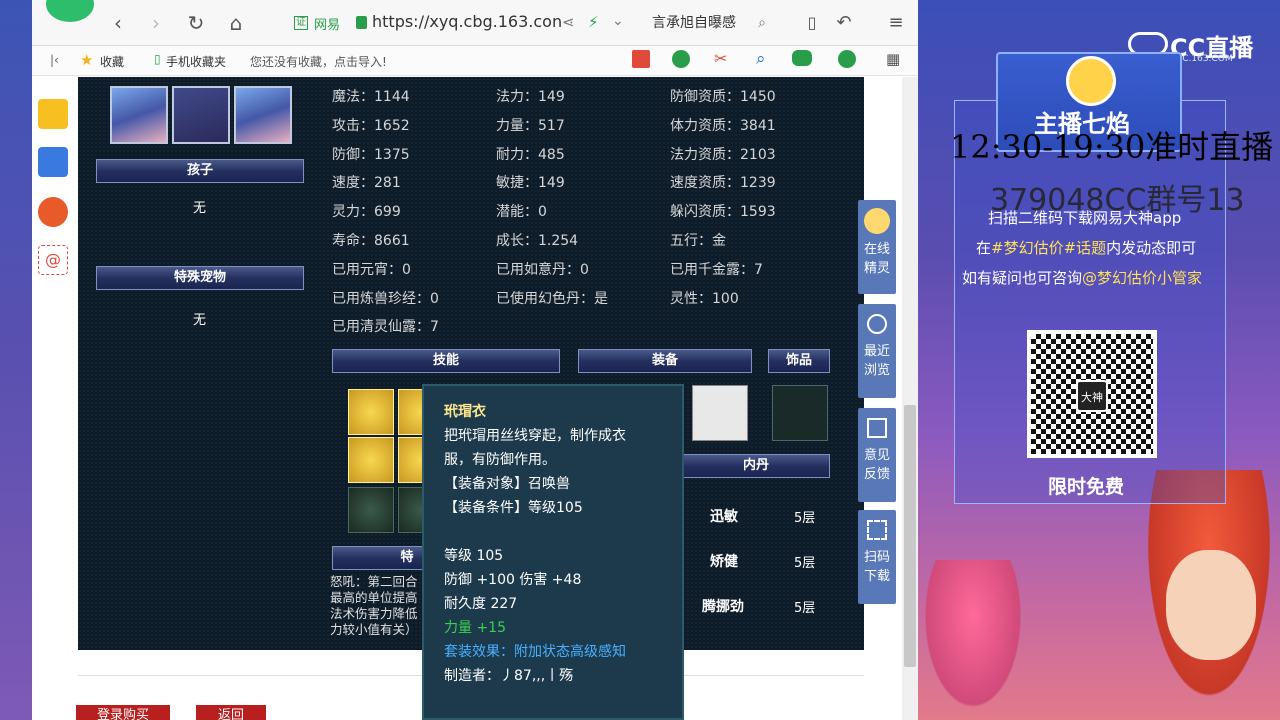 Image resolution: width=1280 pixels, height=720 pixels. I want to click on news-icon, so click(53, 162).